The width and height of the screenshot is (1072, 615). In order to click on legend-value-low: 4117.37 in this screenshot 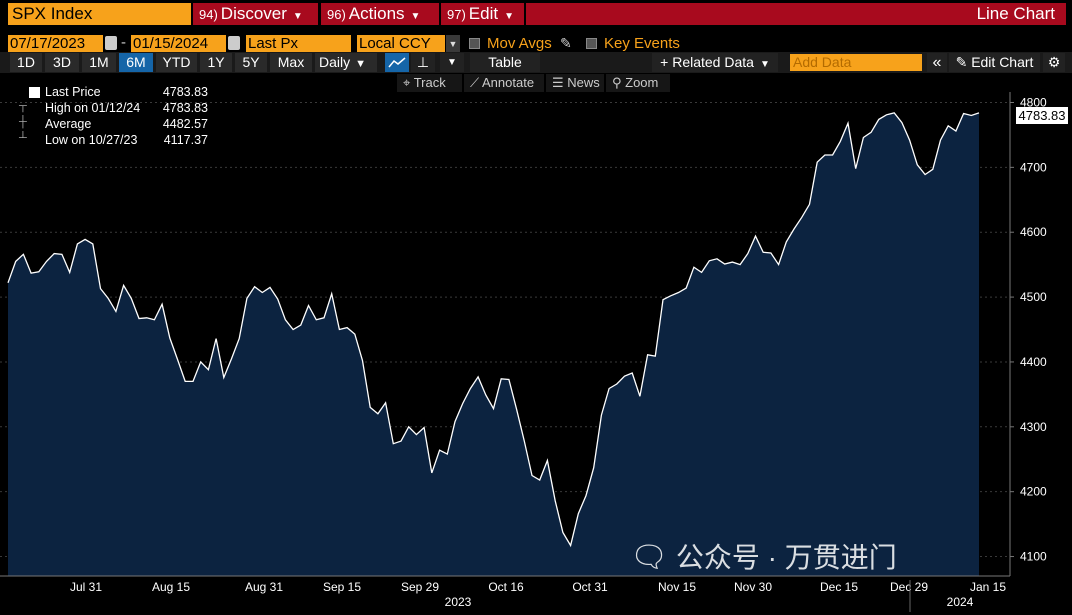, I will do `click(185, 140)`.